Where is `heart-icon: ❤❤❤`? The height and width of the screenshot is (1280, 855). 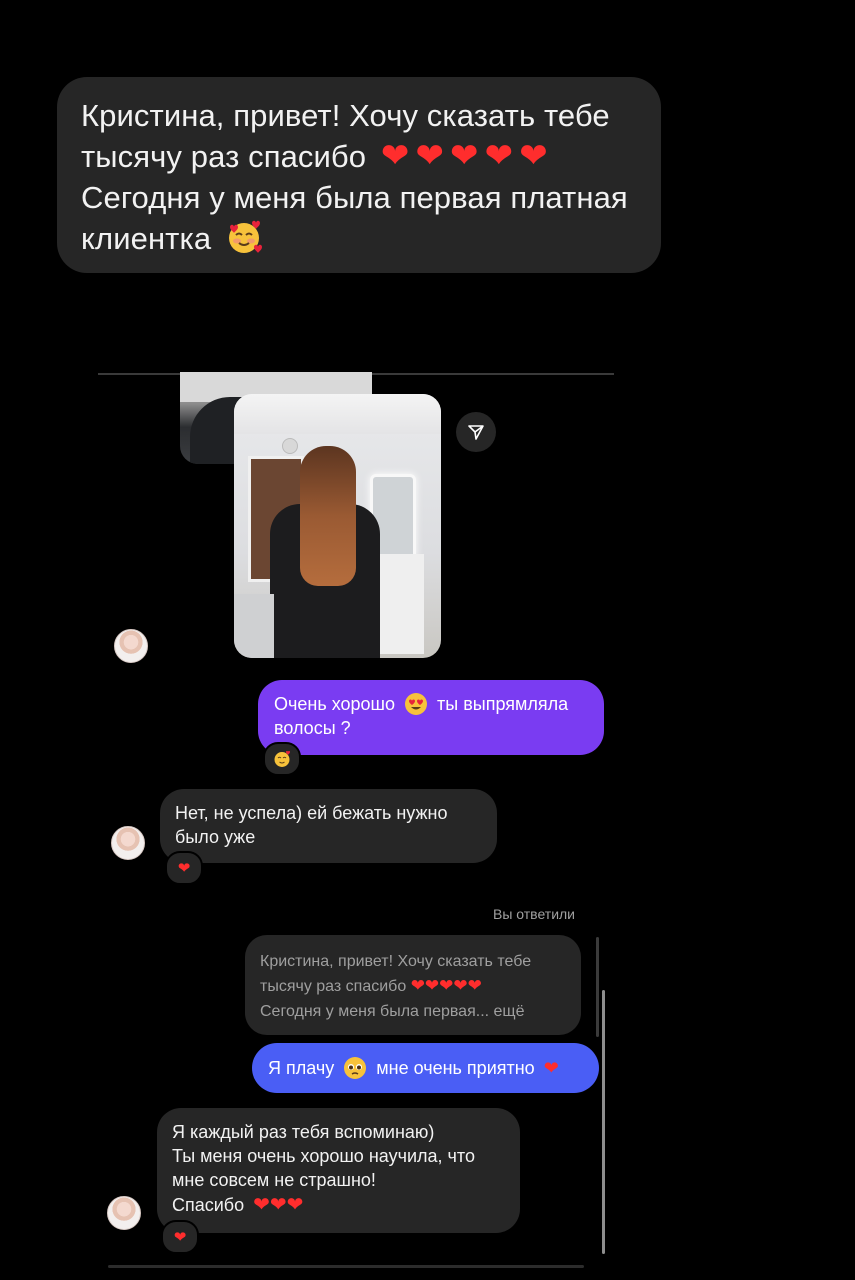 heart-icon: ❤❤❤ is located at coordinates (278, 1204).